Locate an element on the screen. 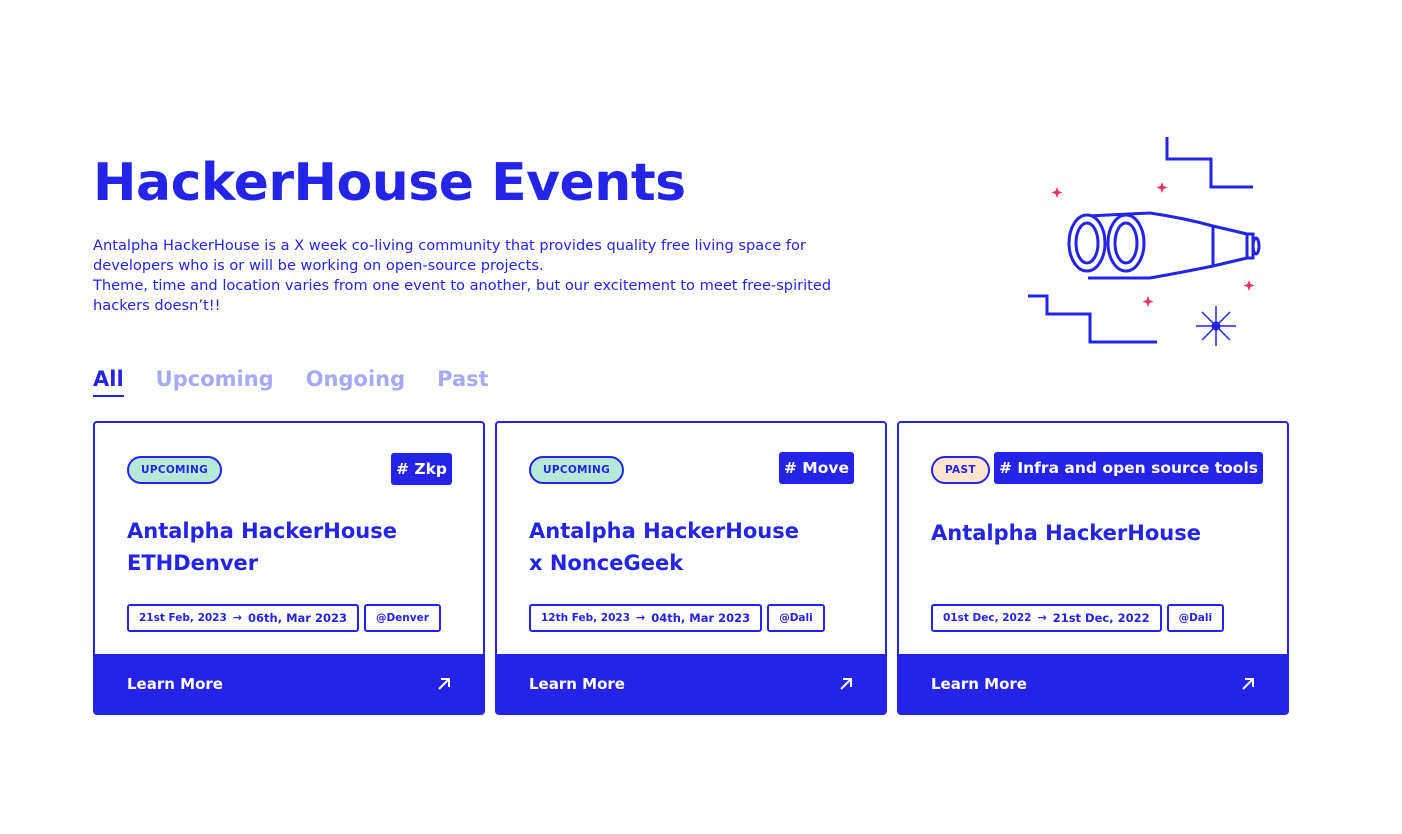 This screenshot has width=1402, height=834. event-meta: 01st Dec, 2022 → 21st Dec, 2022 @Dali is located at coordinates (1078, 618).